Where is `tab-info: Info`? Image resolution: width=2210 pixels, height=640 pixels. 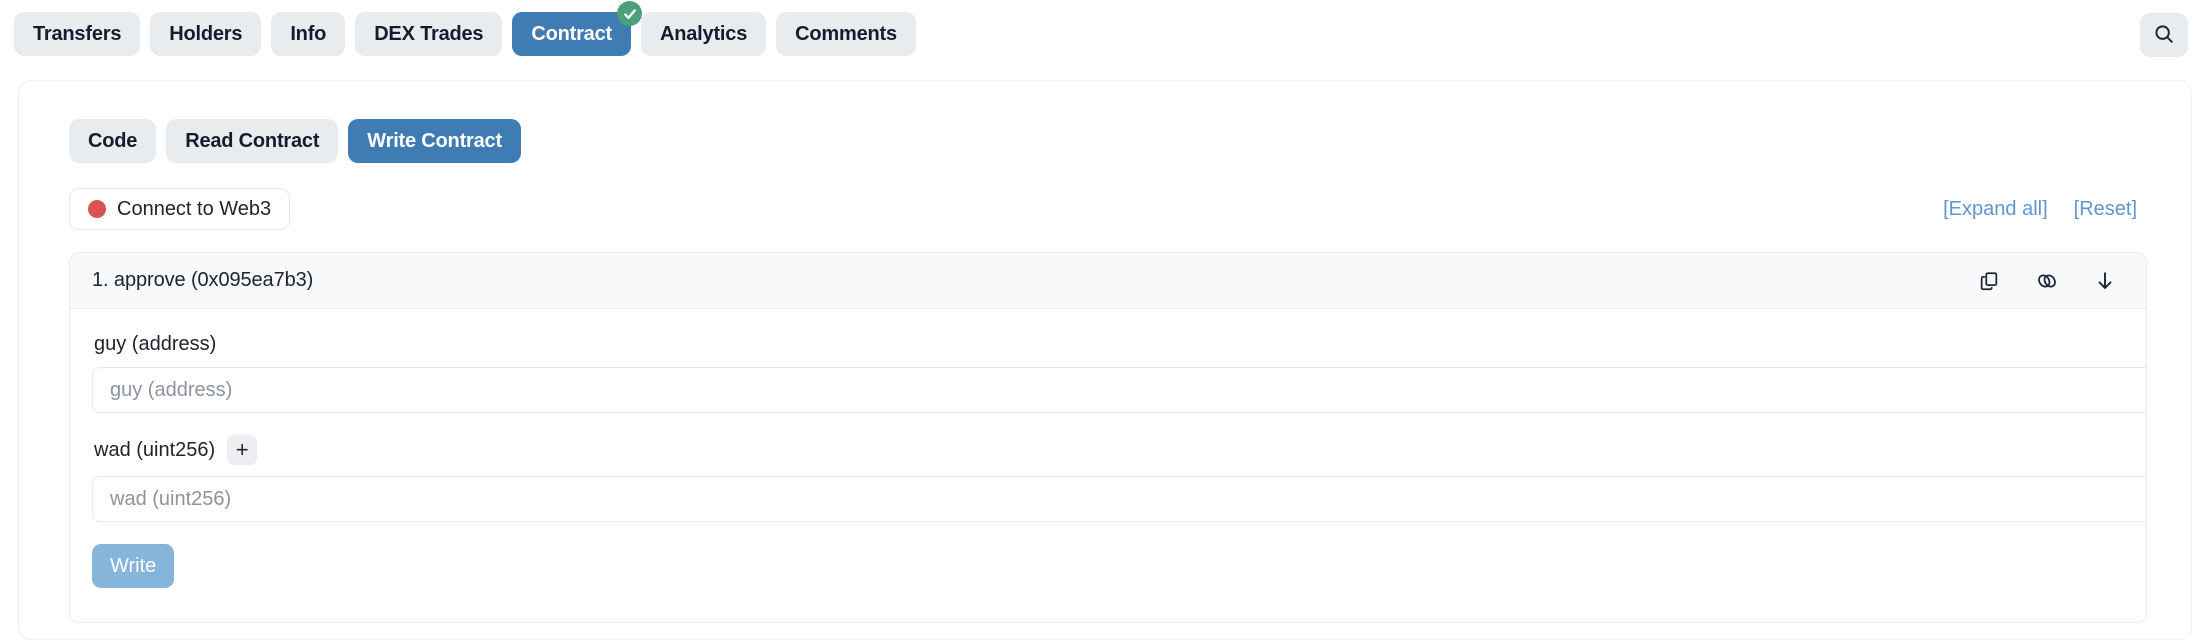
tab-info: Info is located at coordinates (308, 34).